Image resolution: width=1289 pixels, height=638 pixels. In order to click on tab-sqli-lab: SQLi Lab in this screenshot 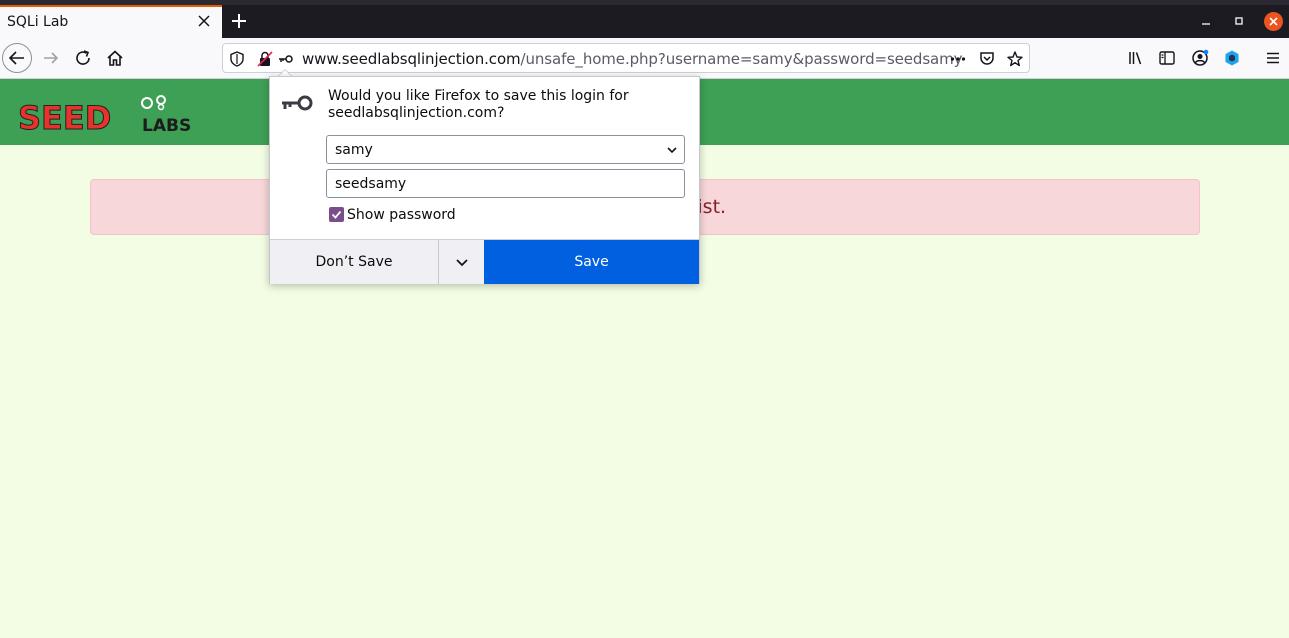, I will do `click(111, 21)`.